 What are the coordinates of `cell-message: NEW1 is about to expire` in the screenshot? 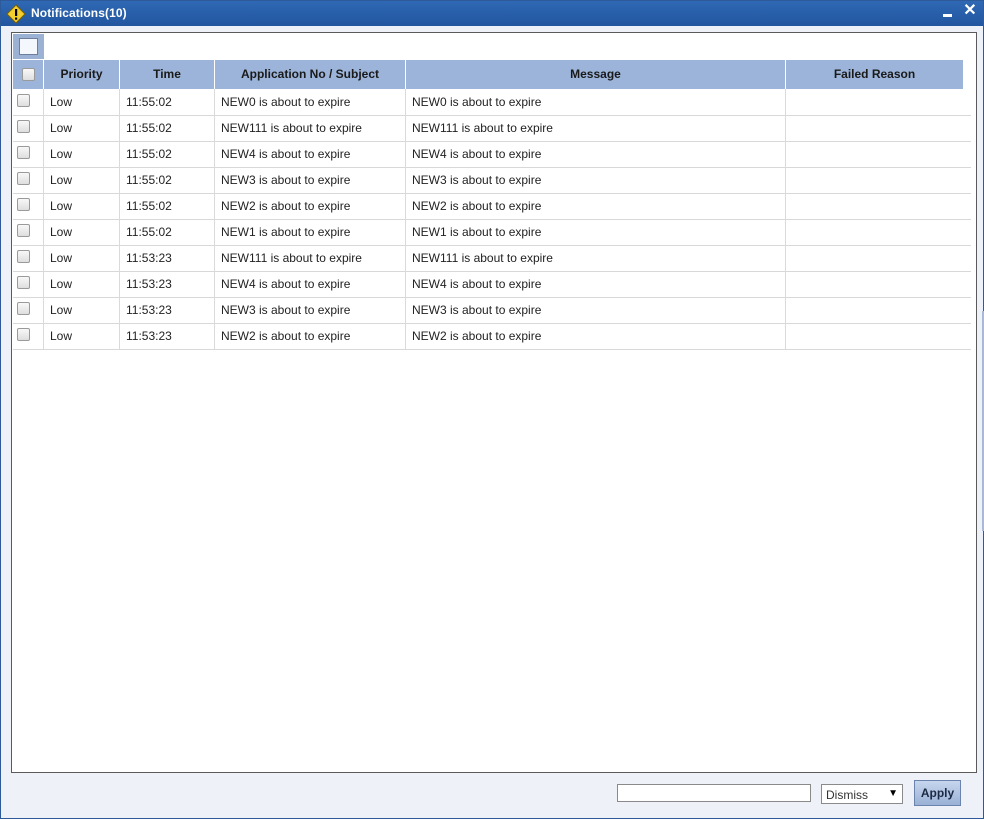 It's located at (596, 232).